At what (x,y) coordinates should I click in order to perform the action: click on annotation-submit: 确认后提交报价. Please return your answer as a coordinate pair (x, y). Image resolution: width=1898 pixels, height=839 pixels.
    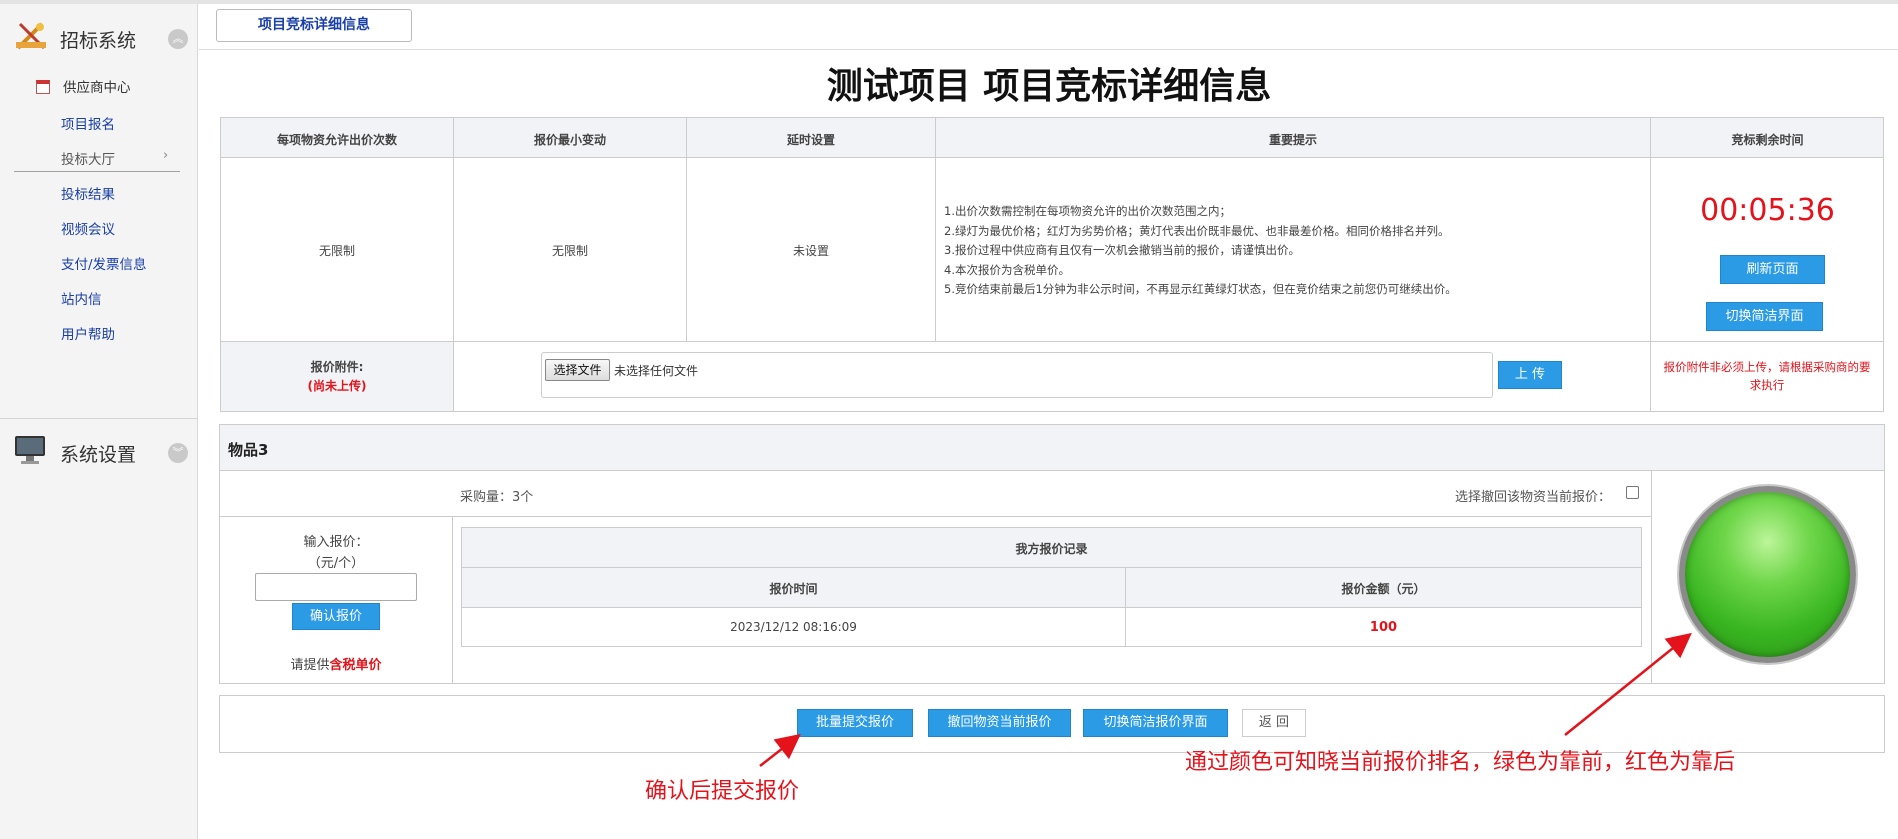
    Looking at the image, I should click on (722, 791).